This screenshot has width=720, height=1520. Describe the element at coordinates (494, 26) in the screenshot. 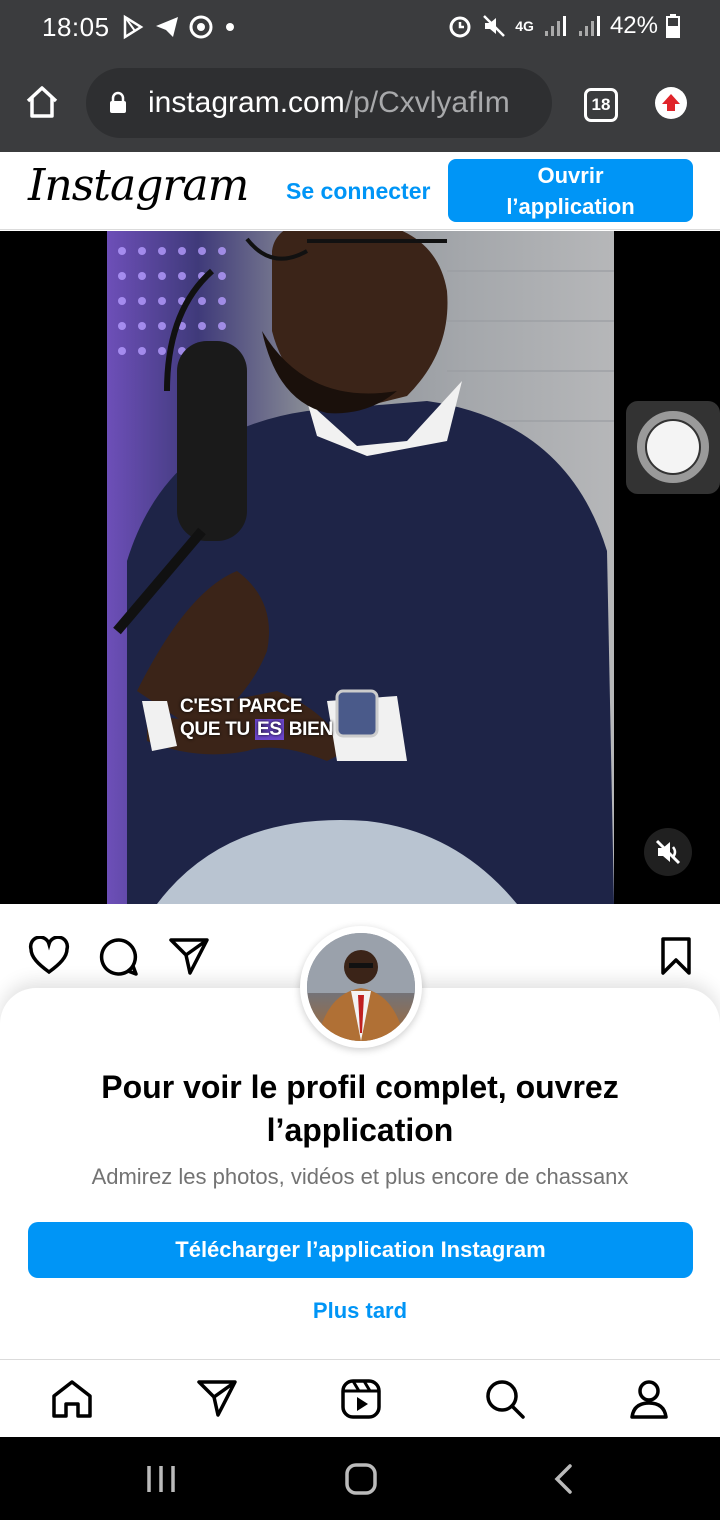

I see `mute-icon` at that location.